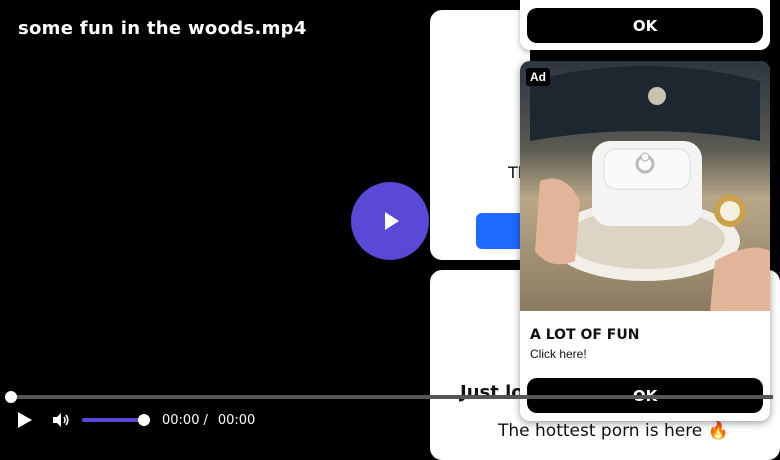  I want to click on big-play-button, so click(390, 221).